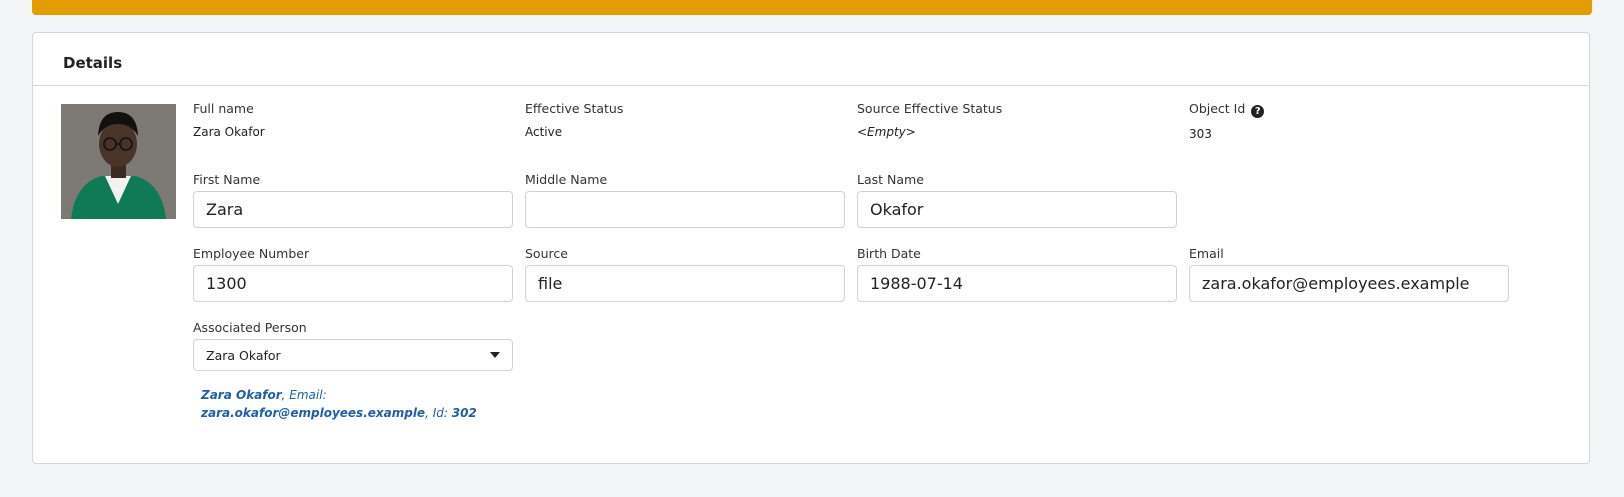 The width and height of the screenshot is (1624, 497). What do you see at coordinates (229, 132) in the screenshot?
I see `full-name-value: Zara Okafor` at bounding box center [229, 132].